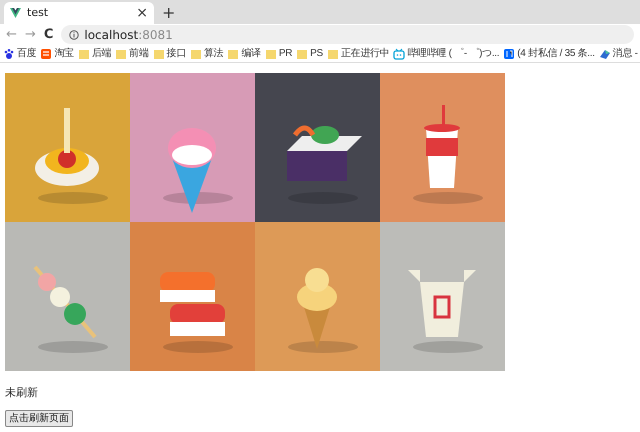 The width and height of the screenshot is (640, 432). I want to click on logo-icon, so click(15, 13).